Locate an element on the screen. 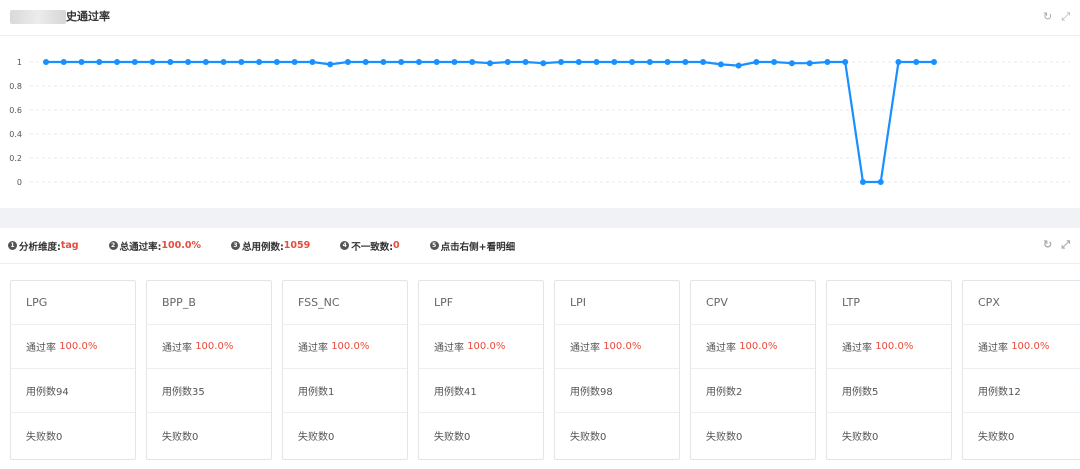 This screenshot has height=469, width=1080. stat-label: 总通过率: is located at coordinates (140, 247).